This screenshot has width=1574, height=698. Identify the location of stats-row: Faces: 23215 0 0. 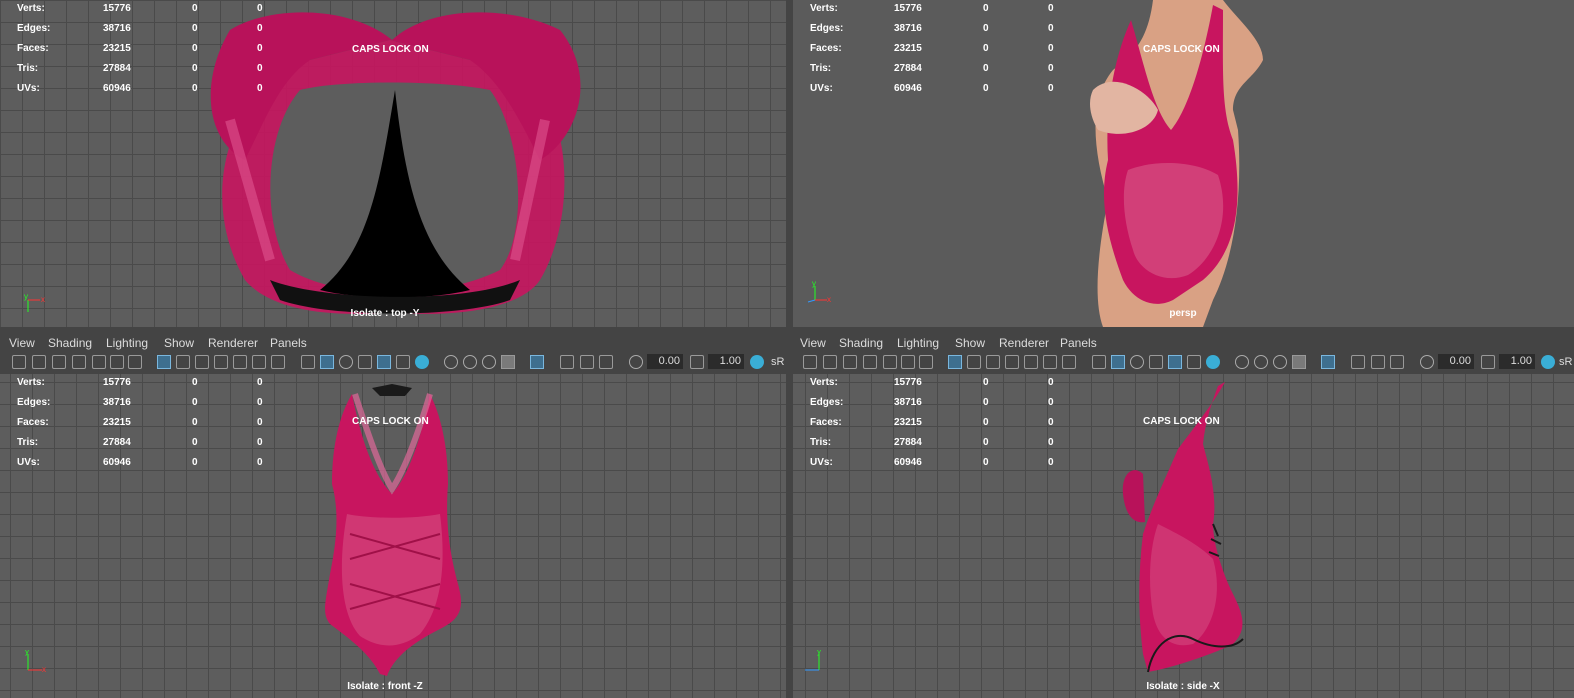
(932, 422).